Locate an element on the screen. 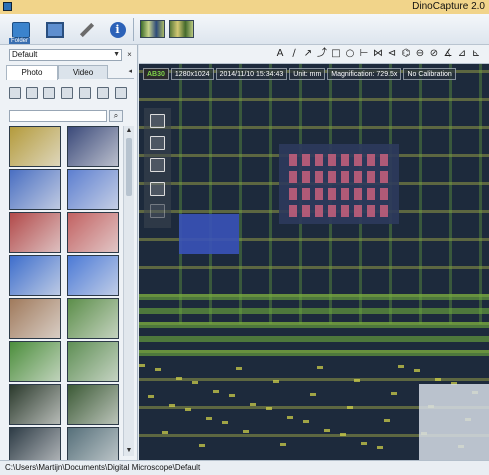  tab-close-icon: ◂ is located at coordinates (130, 71).